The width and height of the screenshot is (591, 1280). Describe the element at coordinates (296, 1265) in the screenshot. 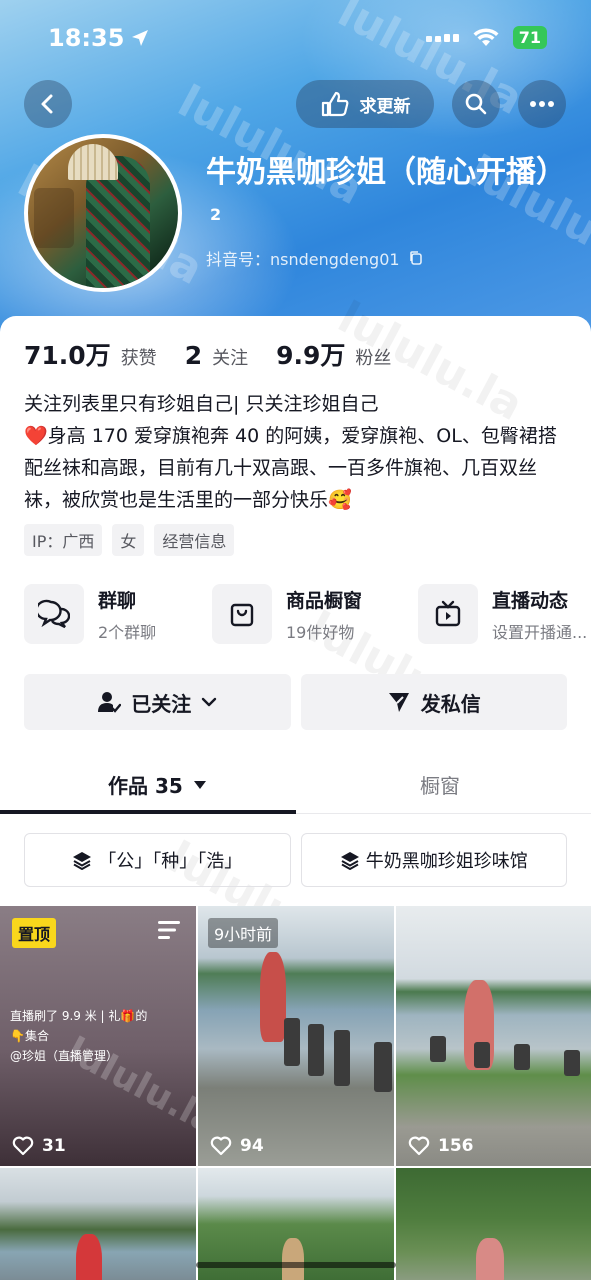

I see `home-indicator` at that location.